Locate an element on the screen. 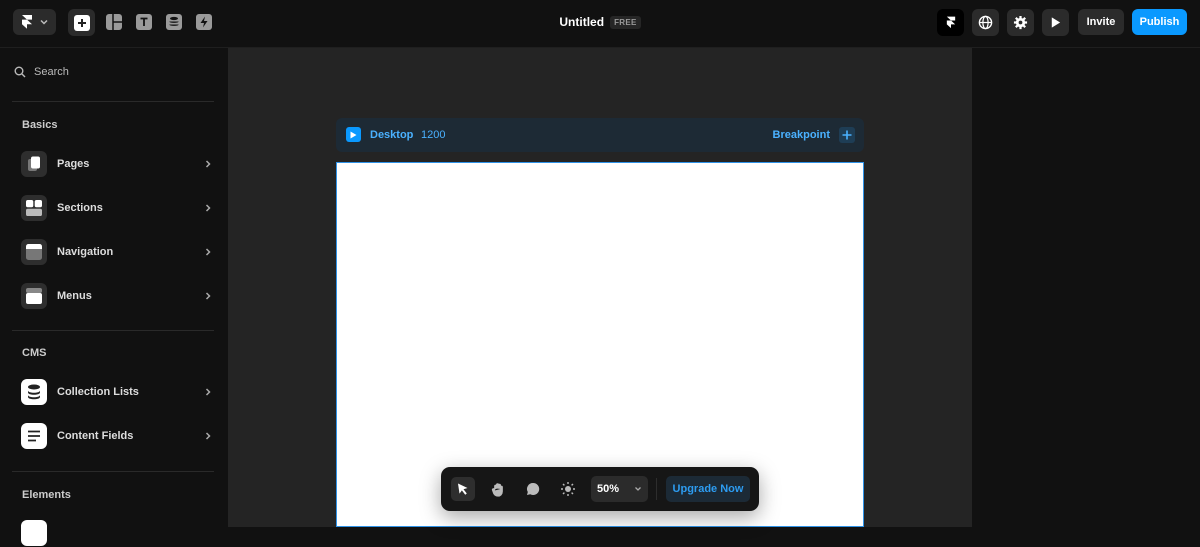 This screenshot has height=547, width=1200. section-title-elements: Elements is located at coordinates (46, 495).